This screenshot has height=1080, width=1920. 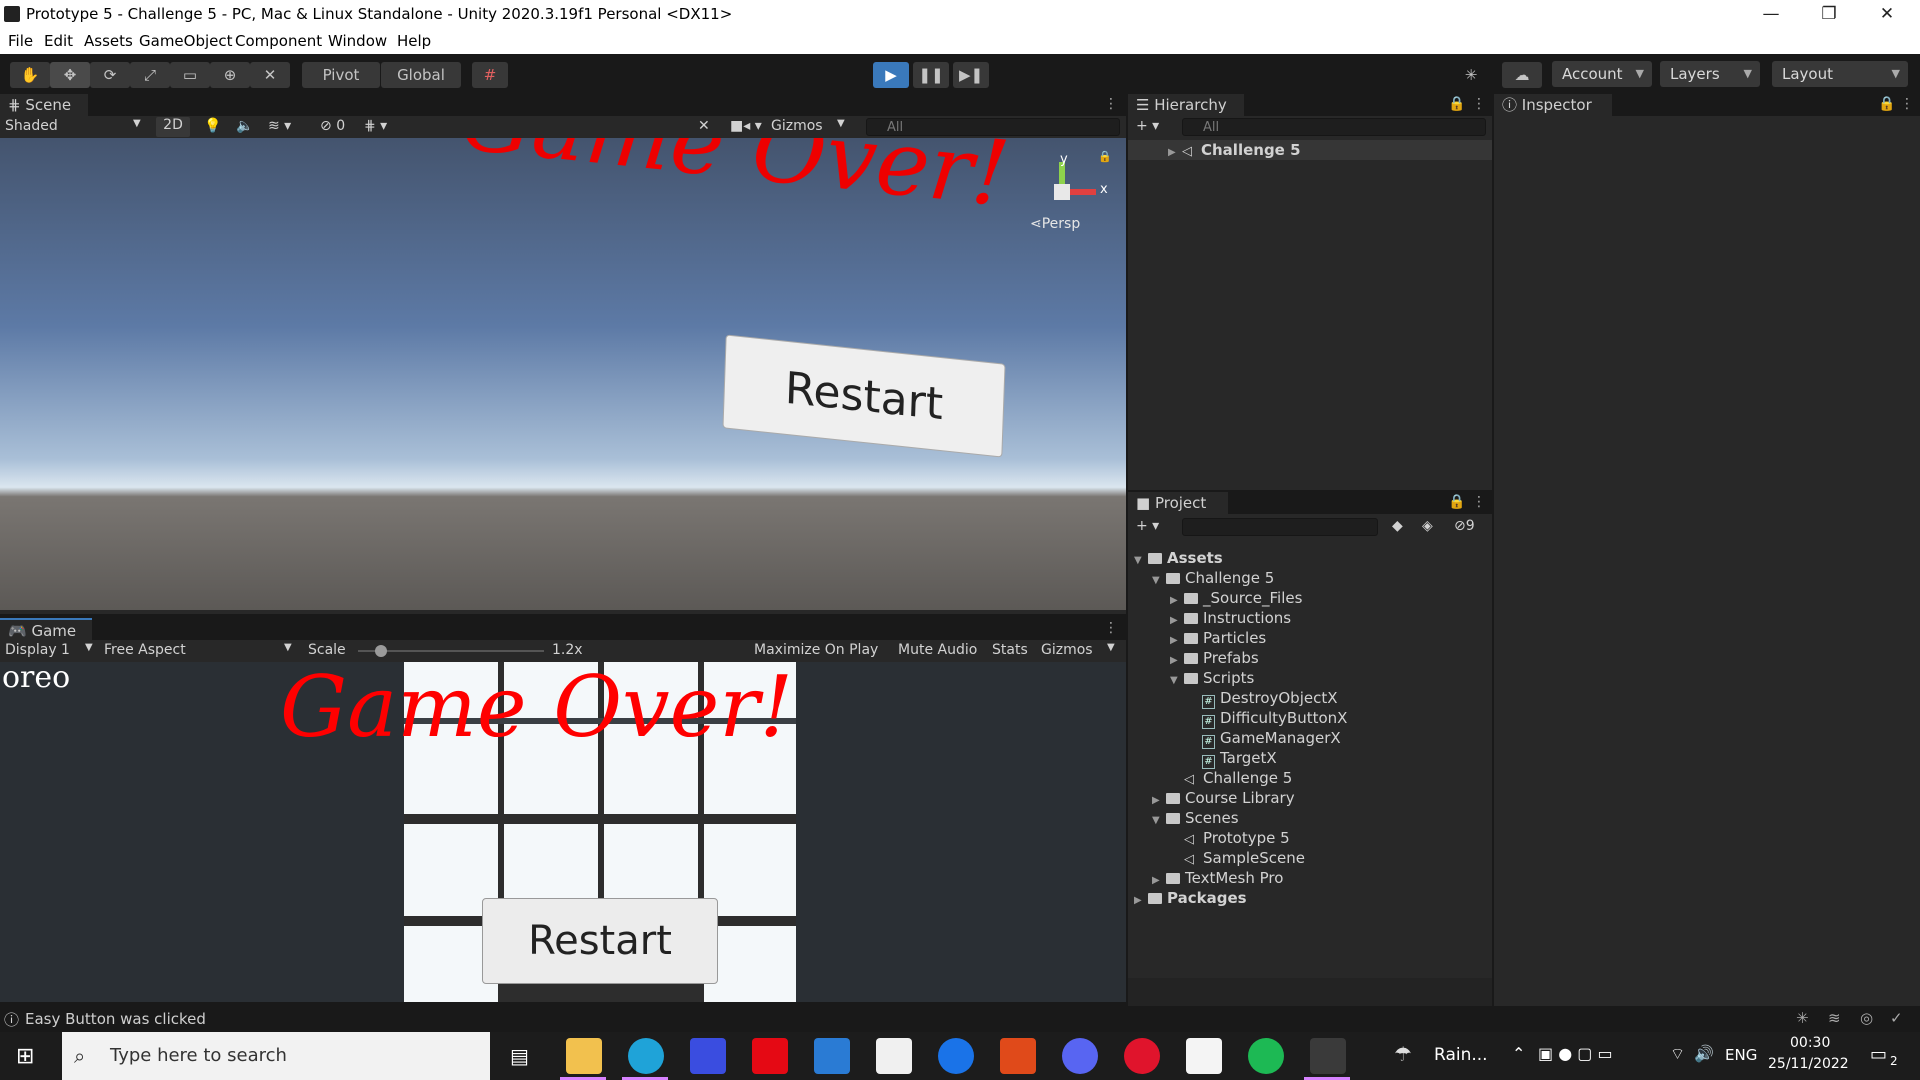 What do you see at coordinates (1186, 105) in the screenshot?
I see `tab-hierarchy: ☰ Hierarchy` at bounding box center [1186, 105].